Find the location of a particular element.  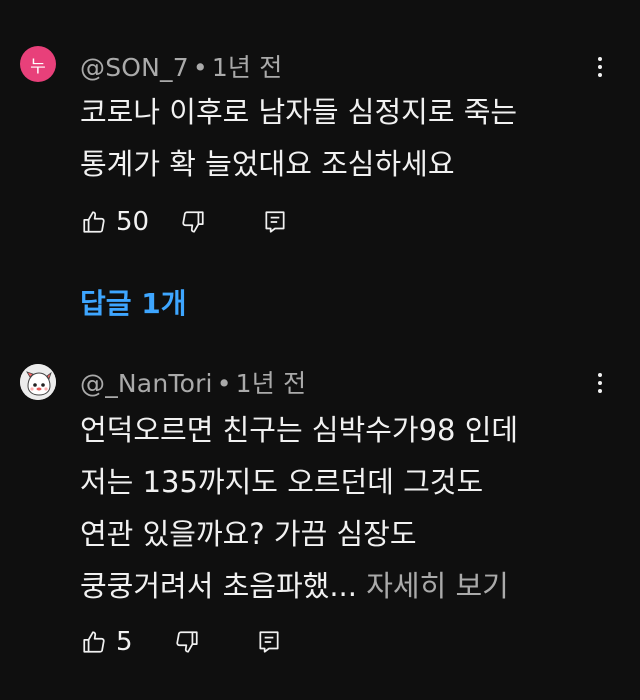

comment-line-last: 쿵쿵거려서 초음파했... 자세히 보기 is located at coordinates (299, 586).